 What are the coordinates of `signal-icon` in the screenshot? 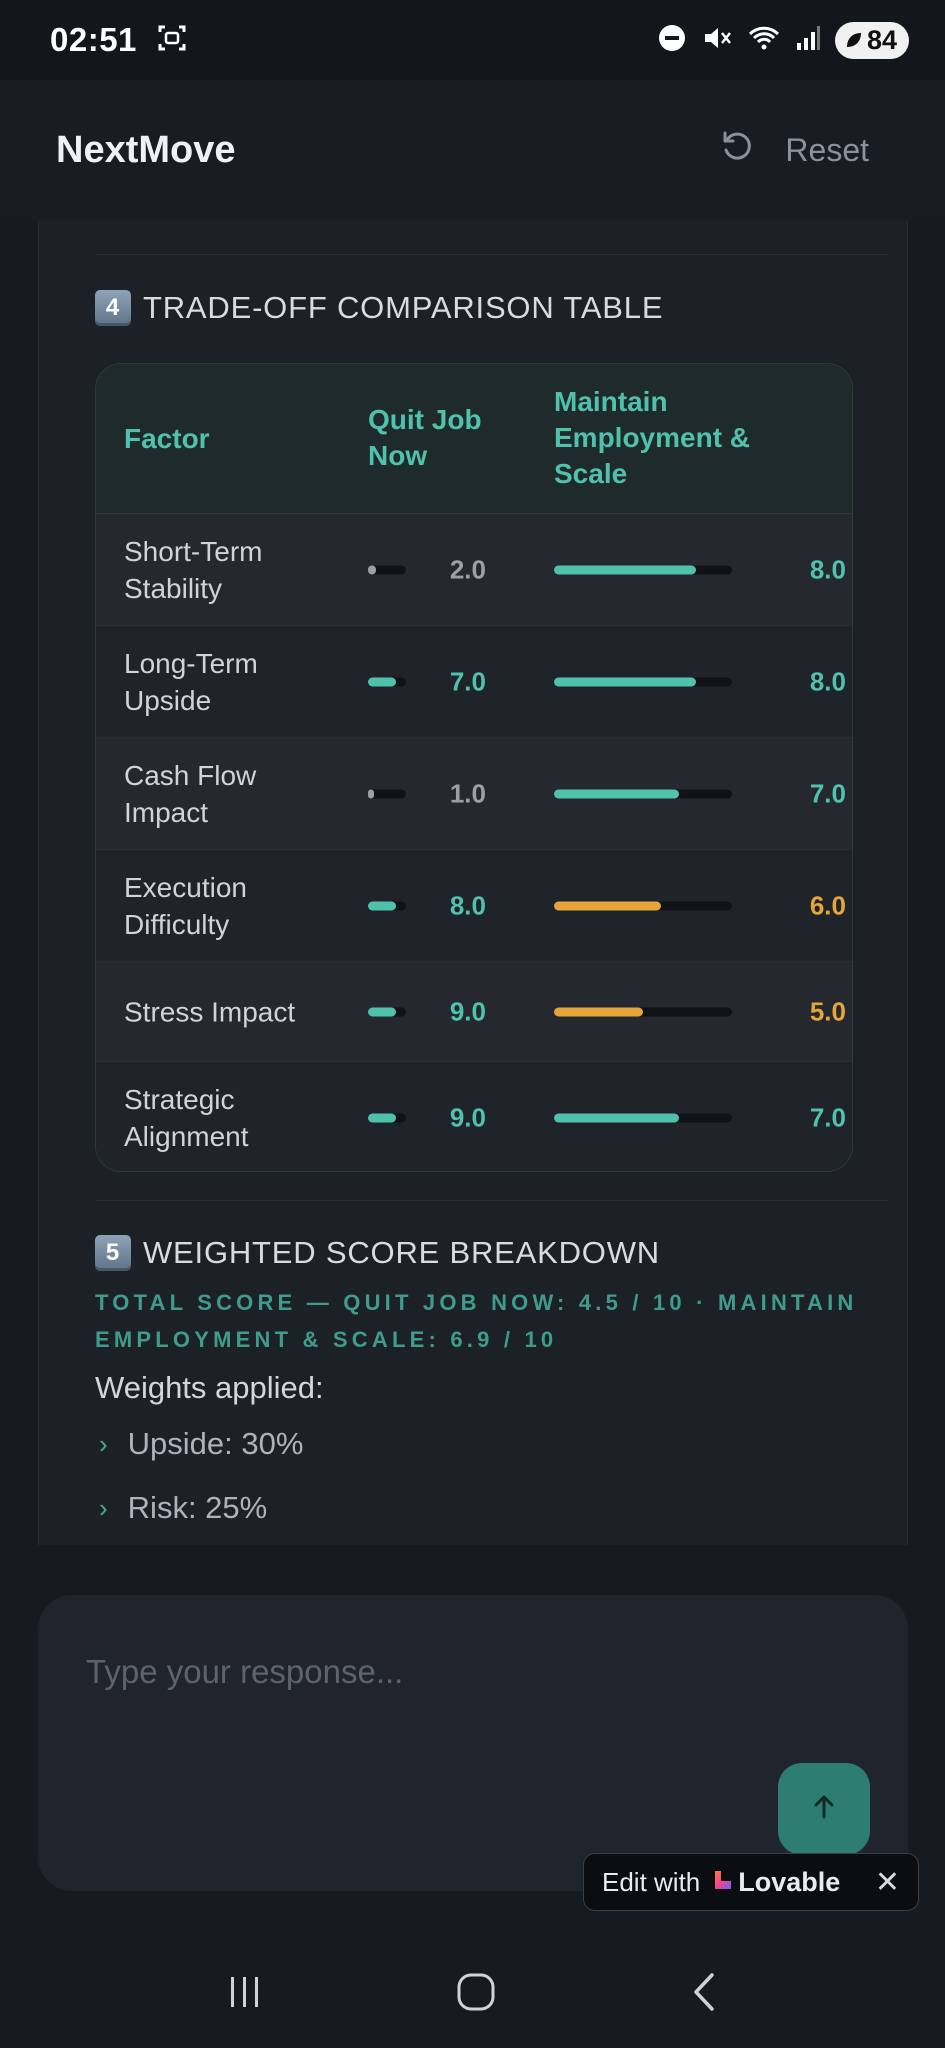 It's located at (808, 40).